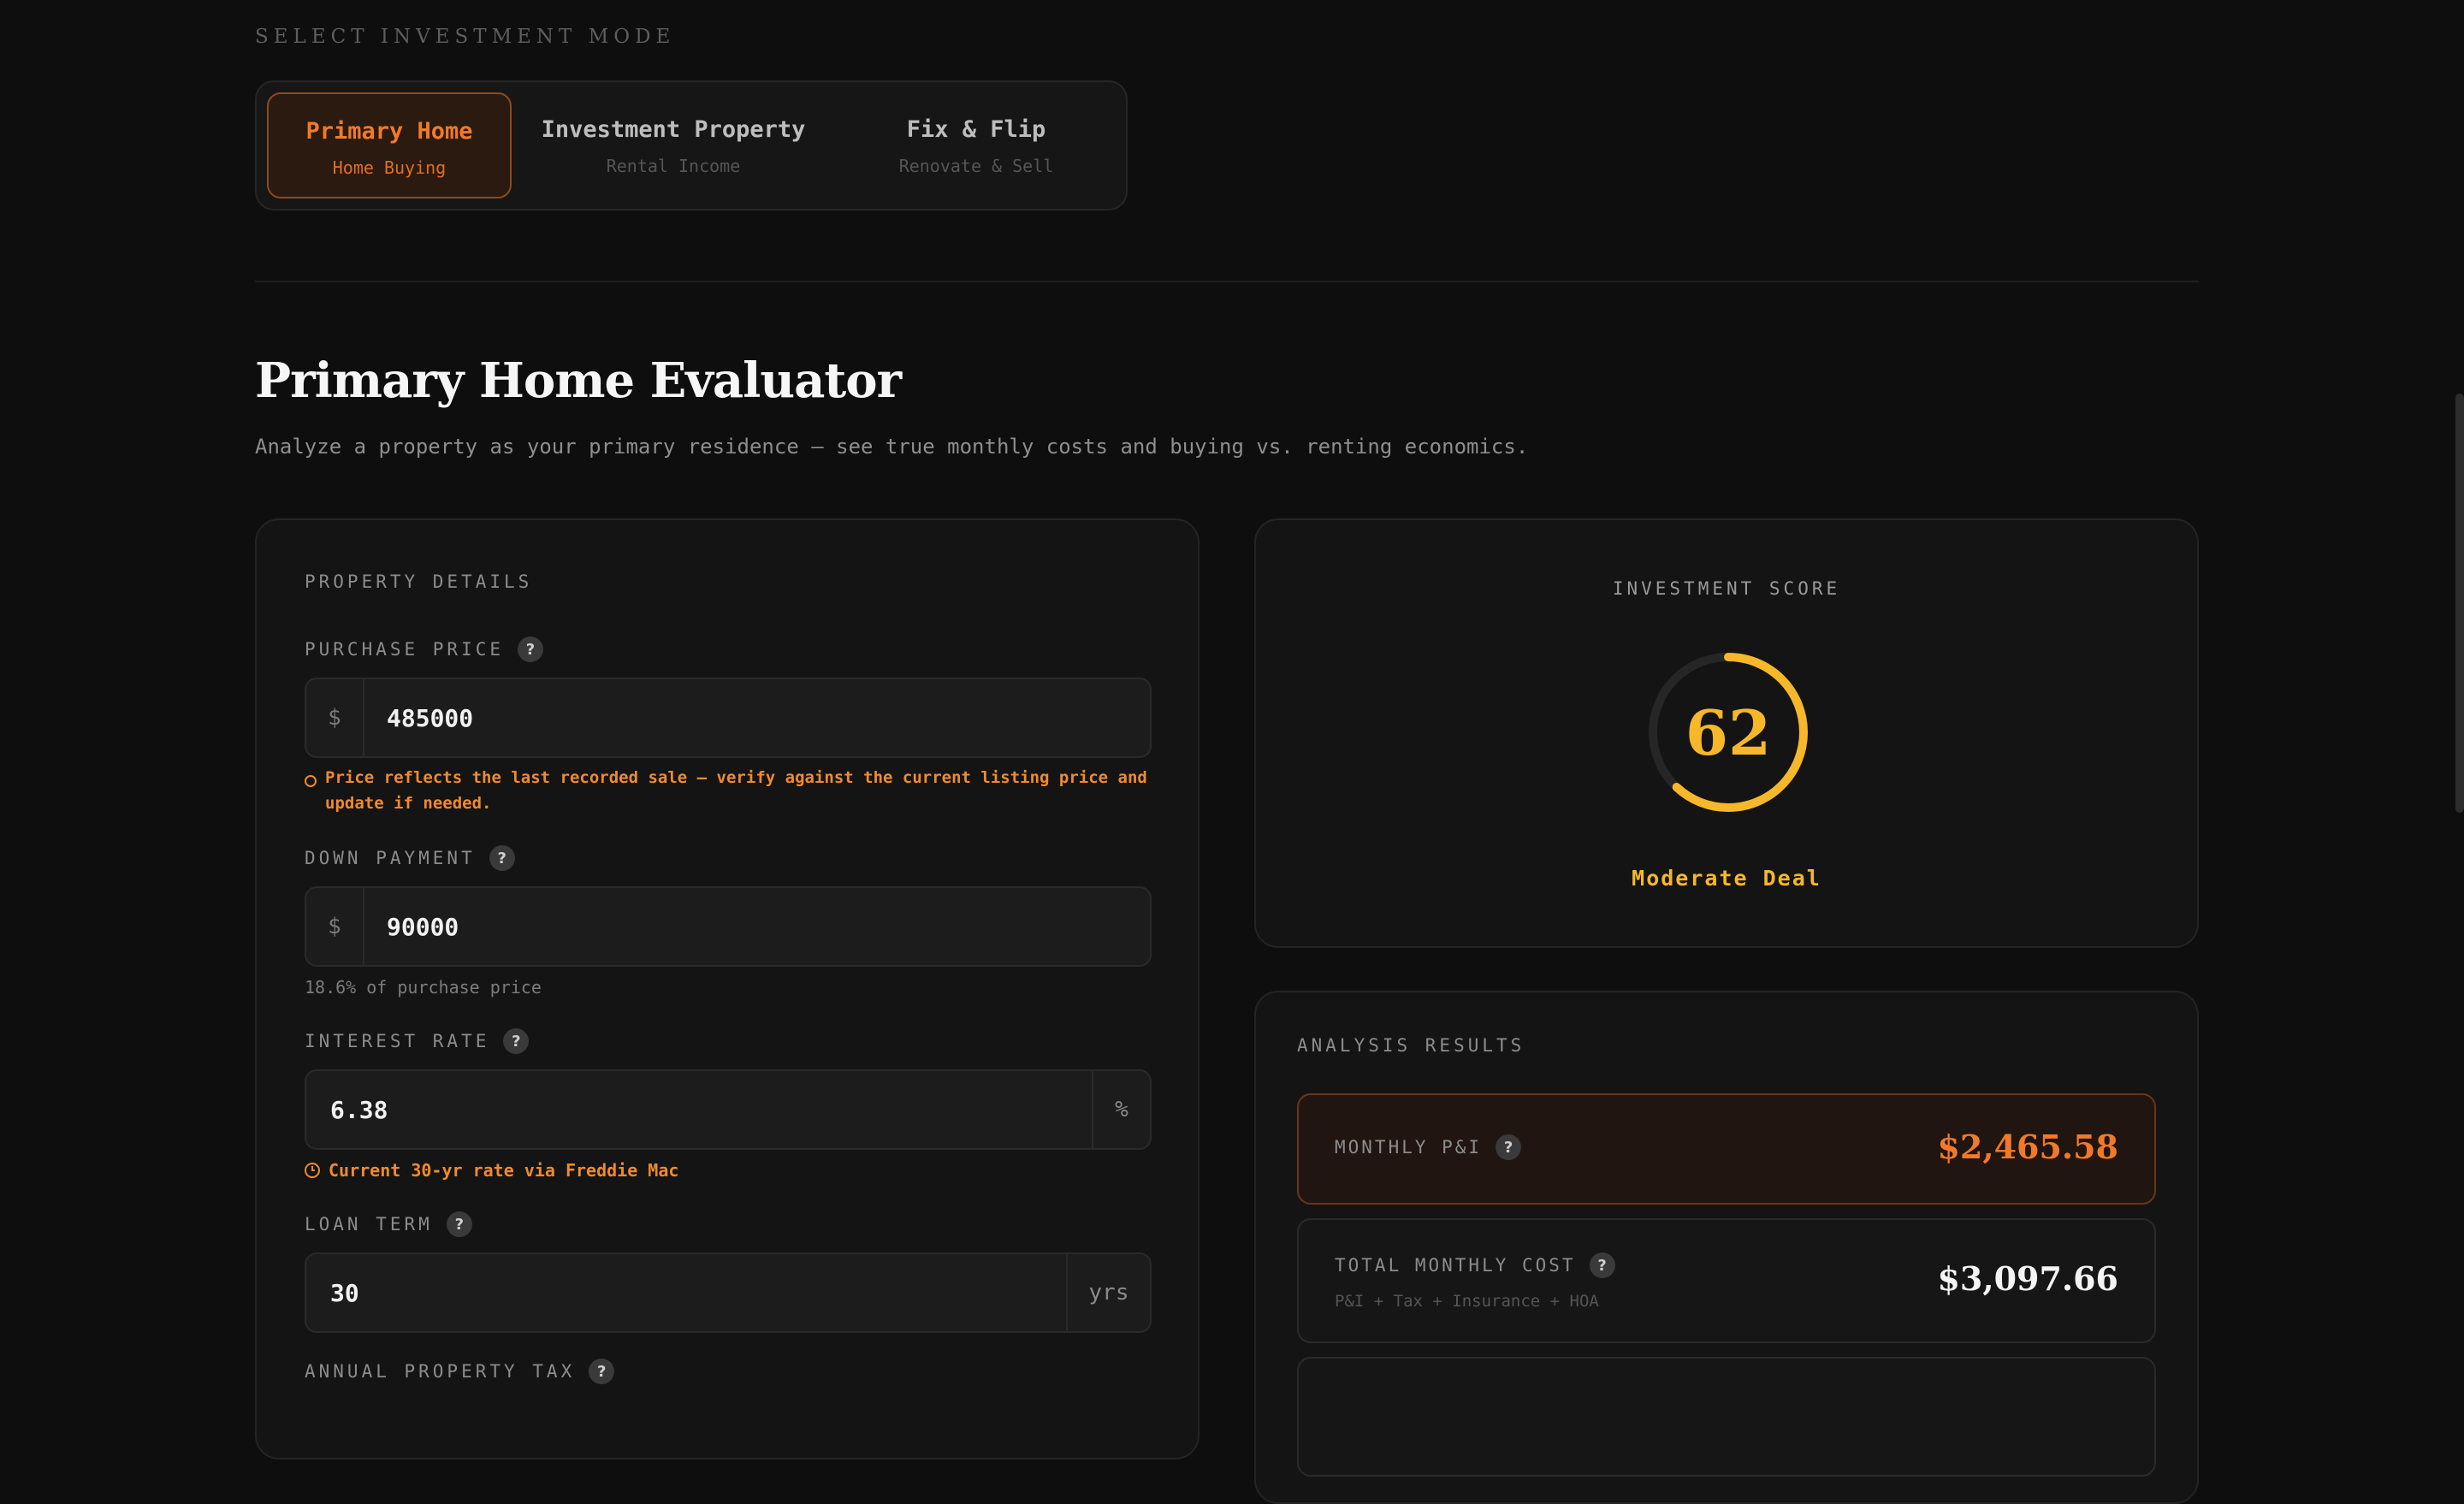 Image resolution: width=2464 pixels, height=1504 pixels. Describe the element at coordinates (976, 145) in the screenshot. I see `mode-option-fix-and-flip: Fix & Flip Renovate & Sell` at that location.